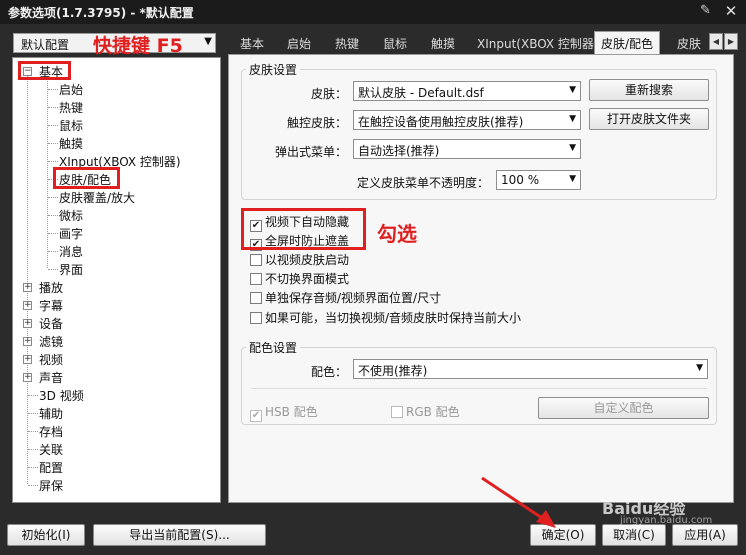 Image resolution: width=746 pixels, height=555 pixels. I want to click on tab-strip: 基本 启始 热键 鼠标 触摸 XInput(XBOX 控制器) 皮肤/配色 皮肤, so click(473, 43).